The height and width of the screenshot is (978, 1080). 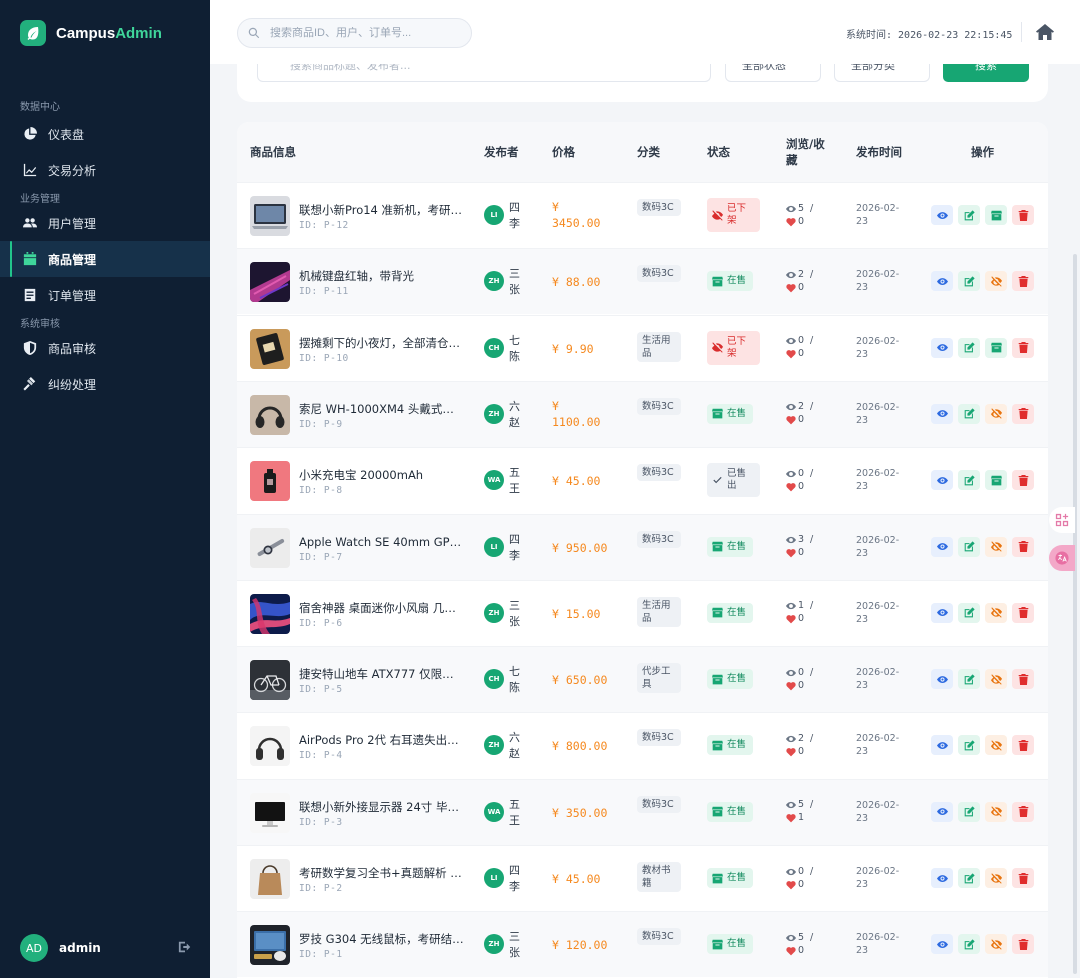 What do you see at coordinates (105, 134) in the screenshot?
I see `sidebar-item-dashboard: 仪表盘` at bounding box center [105, 134].